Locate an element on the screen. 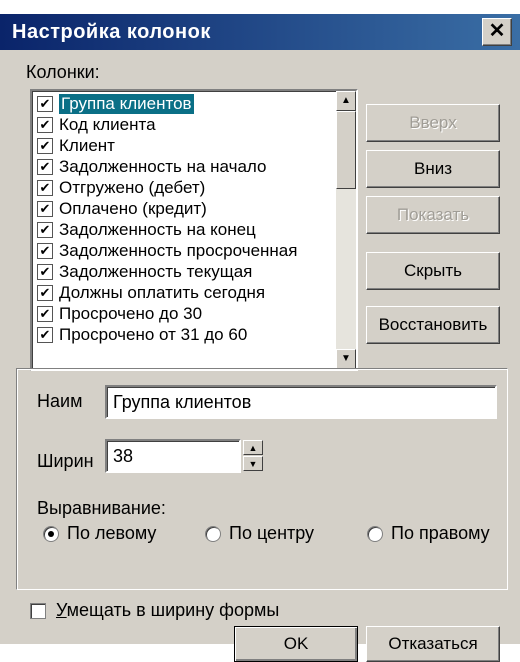  list-scrollbar: ▲ ▼ is located at coordinates (346, 230).